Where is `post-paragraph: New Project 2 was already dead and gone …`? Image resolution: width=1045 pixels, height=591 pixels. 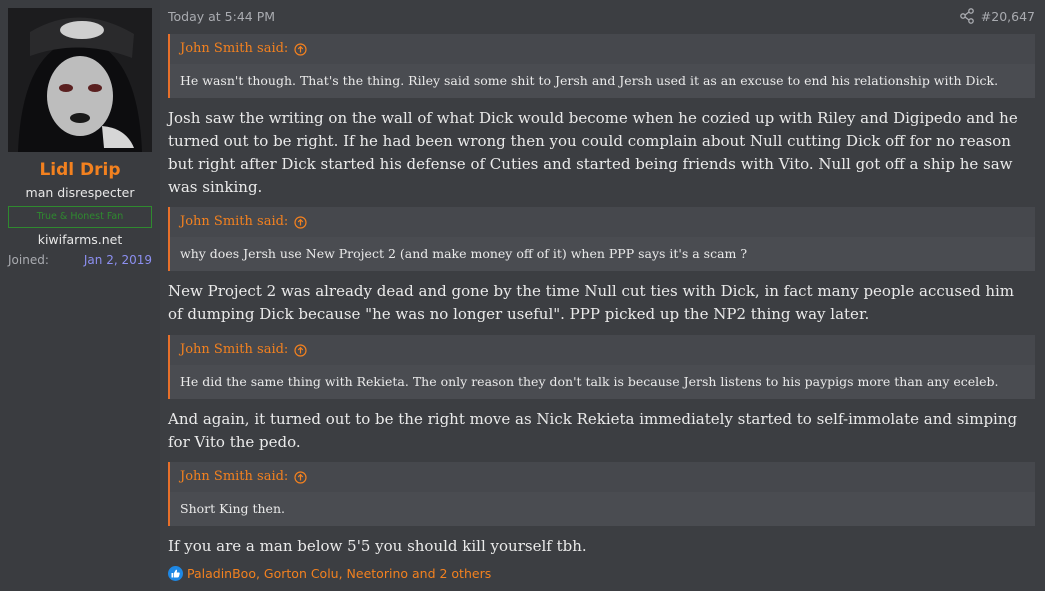 post-paragraph: New Project 2 was already dead and gone … is located at coordinates (591, 302).